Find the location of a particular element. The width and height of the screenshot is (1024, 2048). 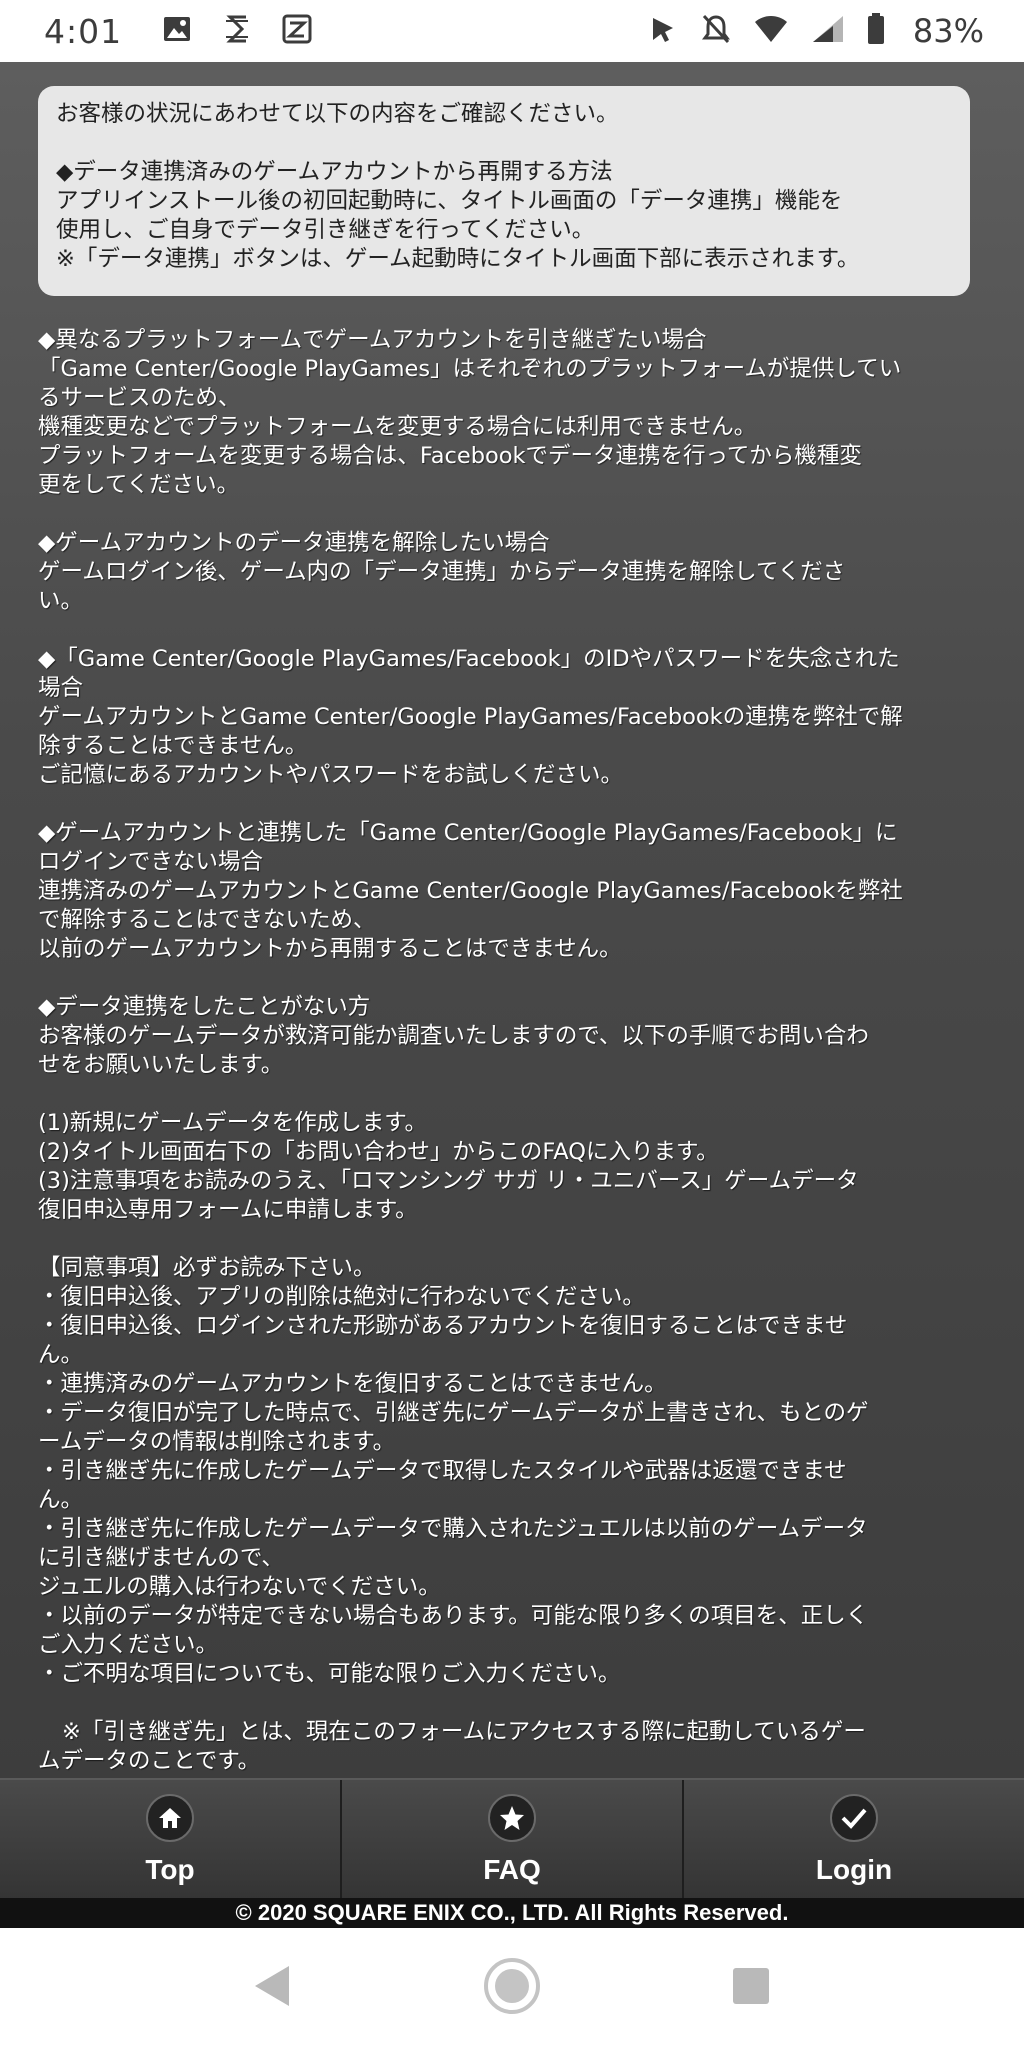

faq-text-line: ログインできない場合 is located at coordinates (151, 862).